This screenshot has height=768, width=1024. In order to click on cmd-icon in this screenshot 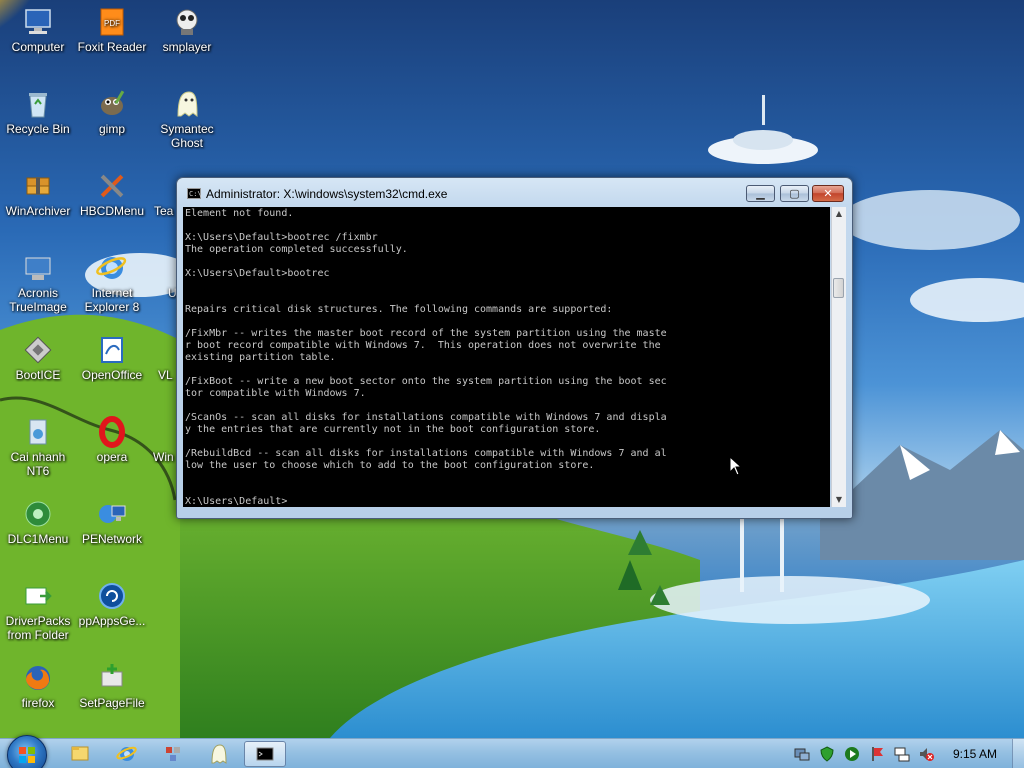, I will do `click(265, 754)`.